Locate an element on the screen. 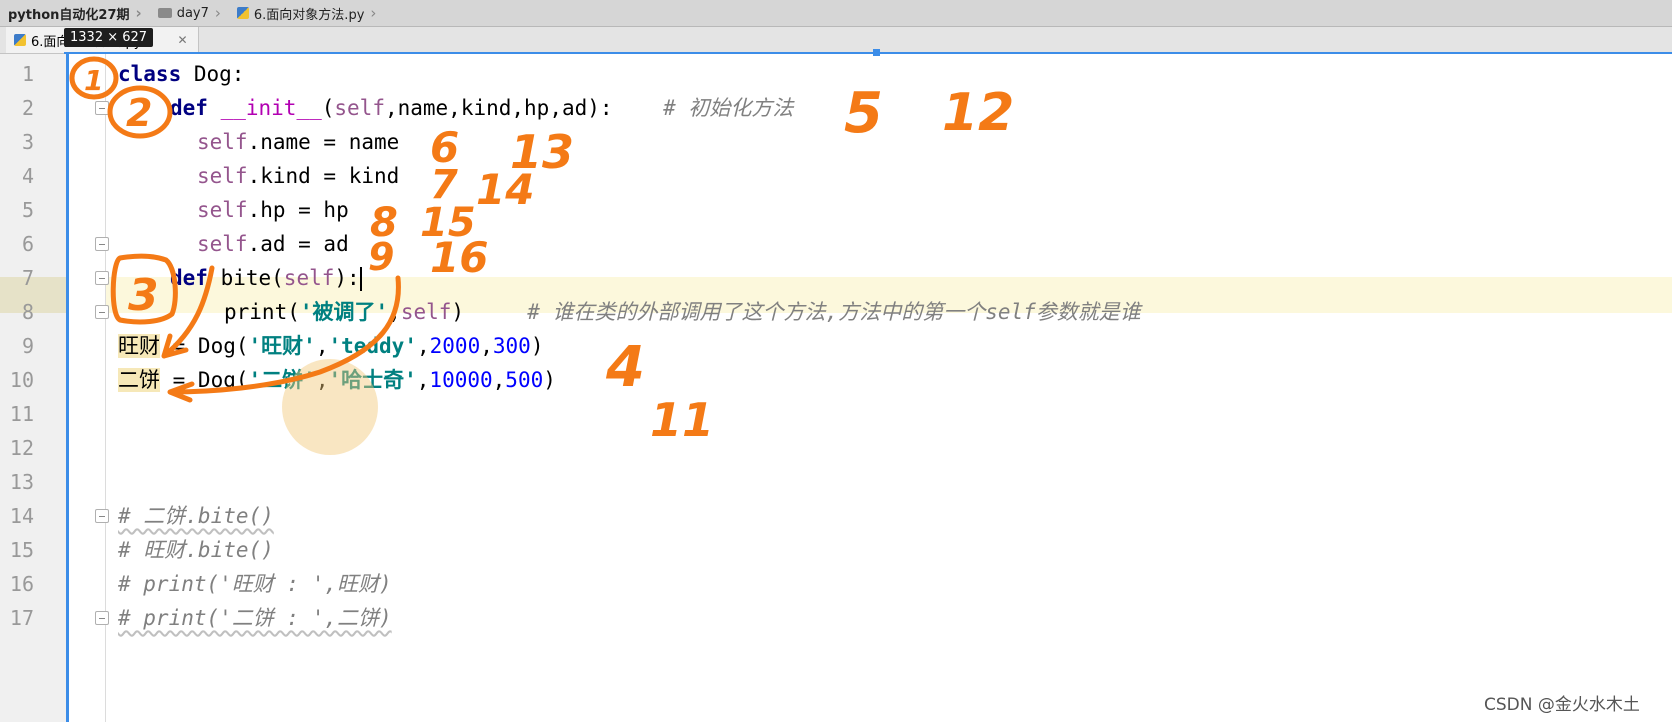 The image size is (1672, 722). code-line-16: # print('旺财 : ',旺财) is located at coordinates (255, 584).